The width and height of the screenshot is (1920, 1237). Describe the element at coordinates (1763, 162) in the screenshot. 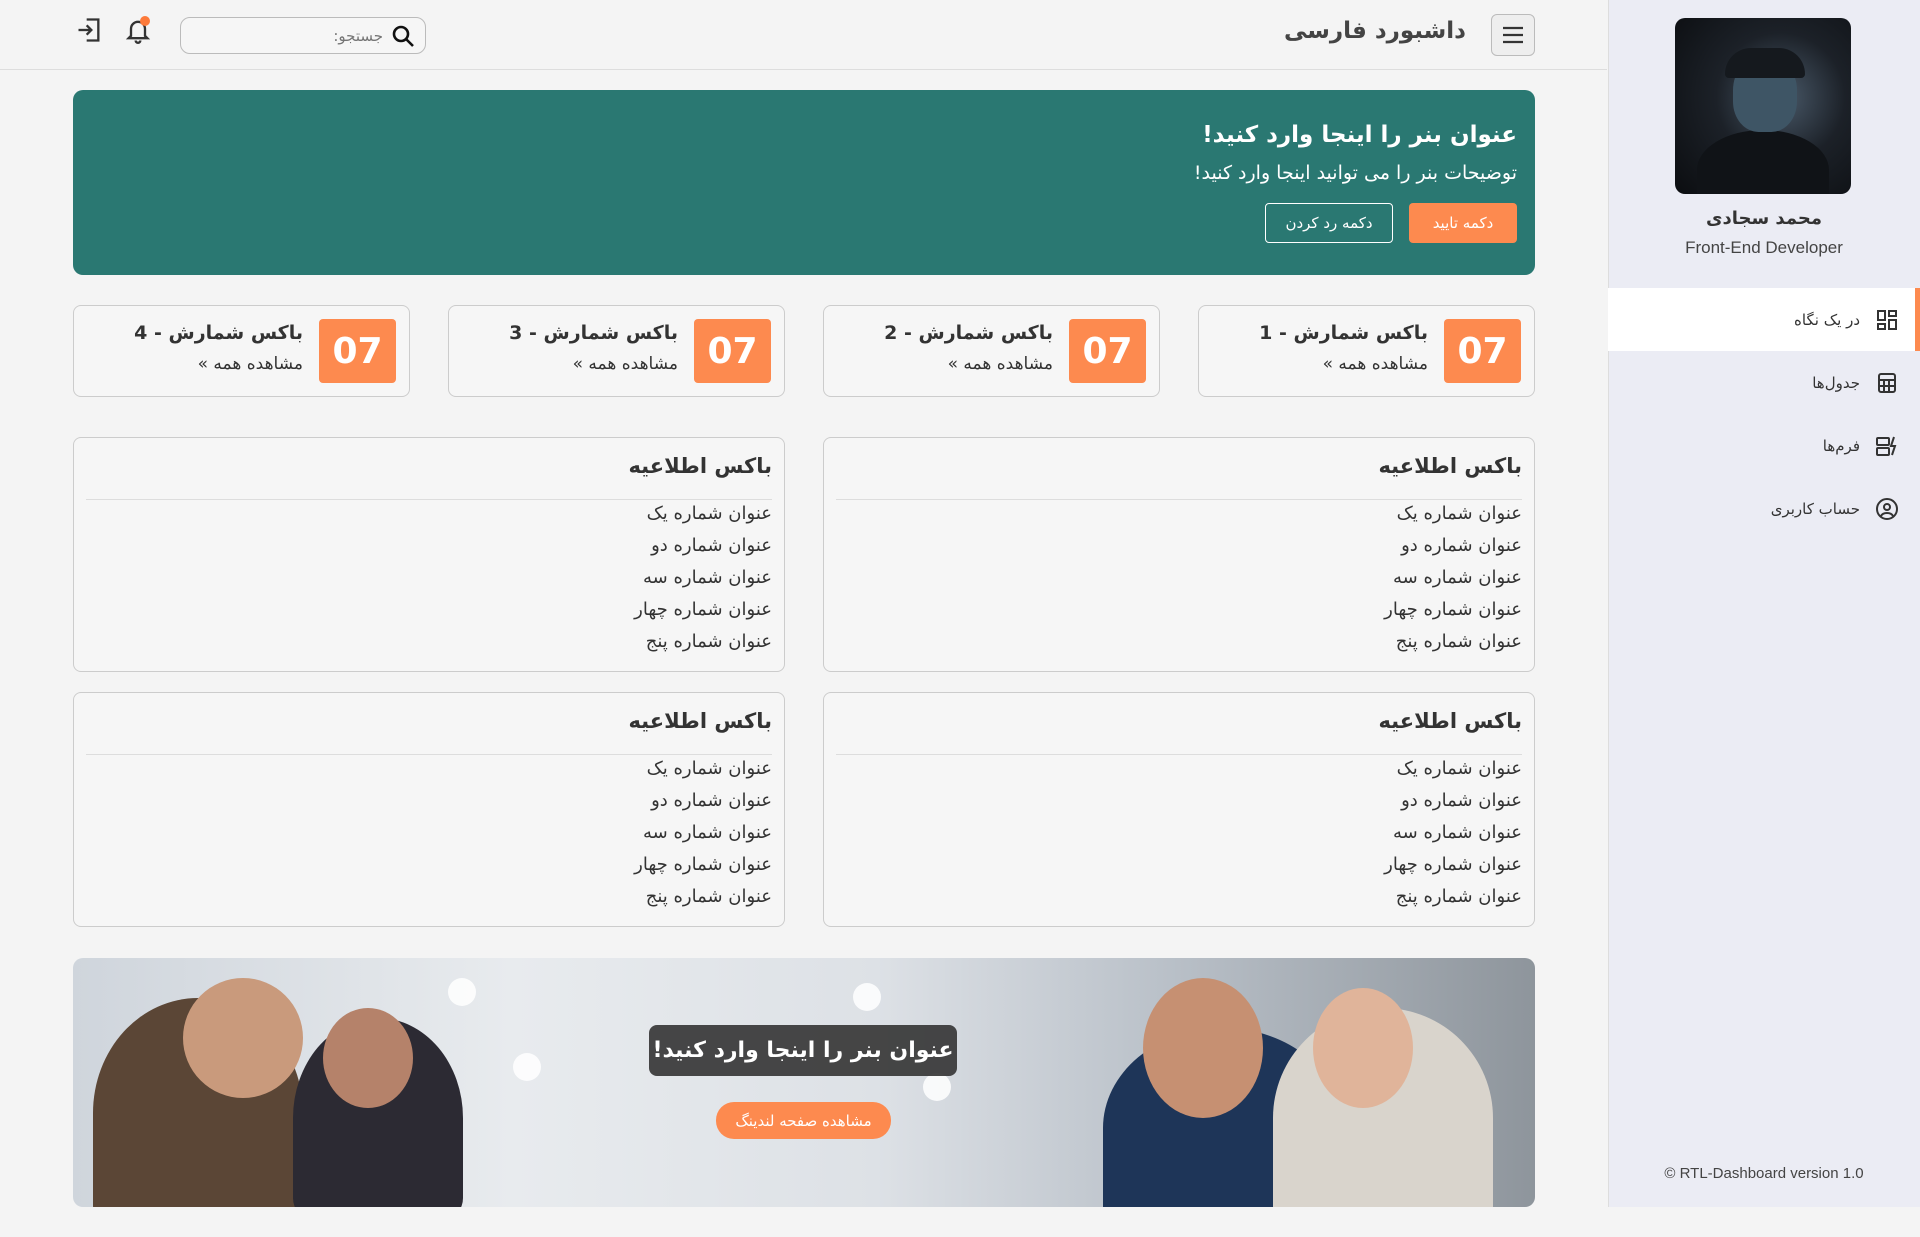

I see `avatar-figure-body` at that location.